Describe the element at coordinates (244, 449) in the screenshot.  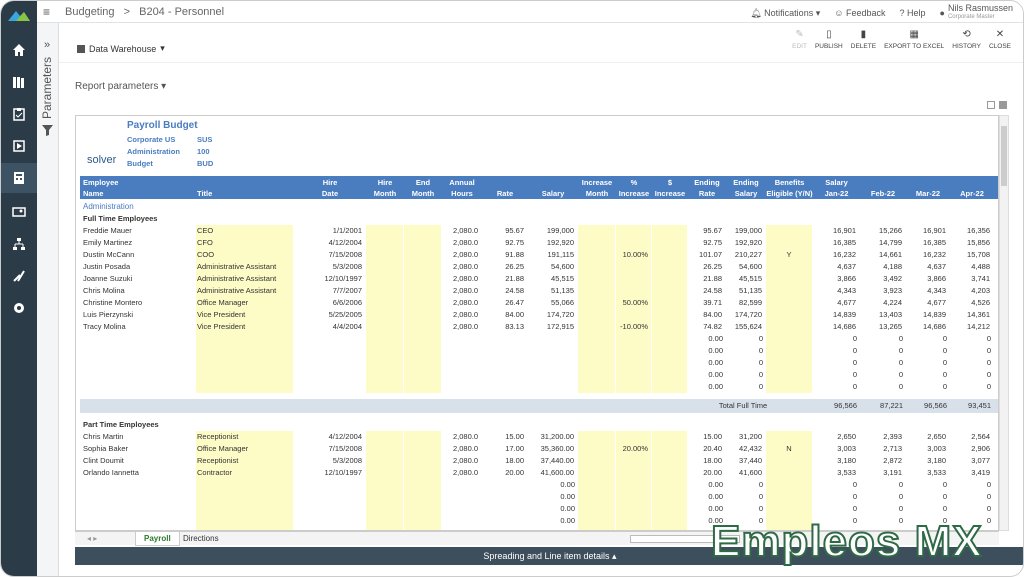
I see `table-cell: Office Manager` at that location.